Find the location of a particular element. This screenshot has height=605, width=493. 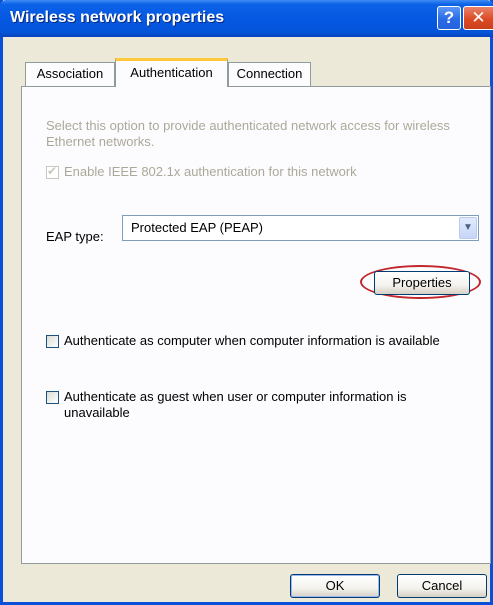

enable-8021x-checkbox: ✔ is located at coordinates (52, 171).